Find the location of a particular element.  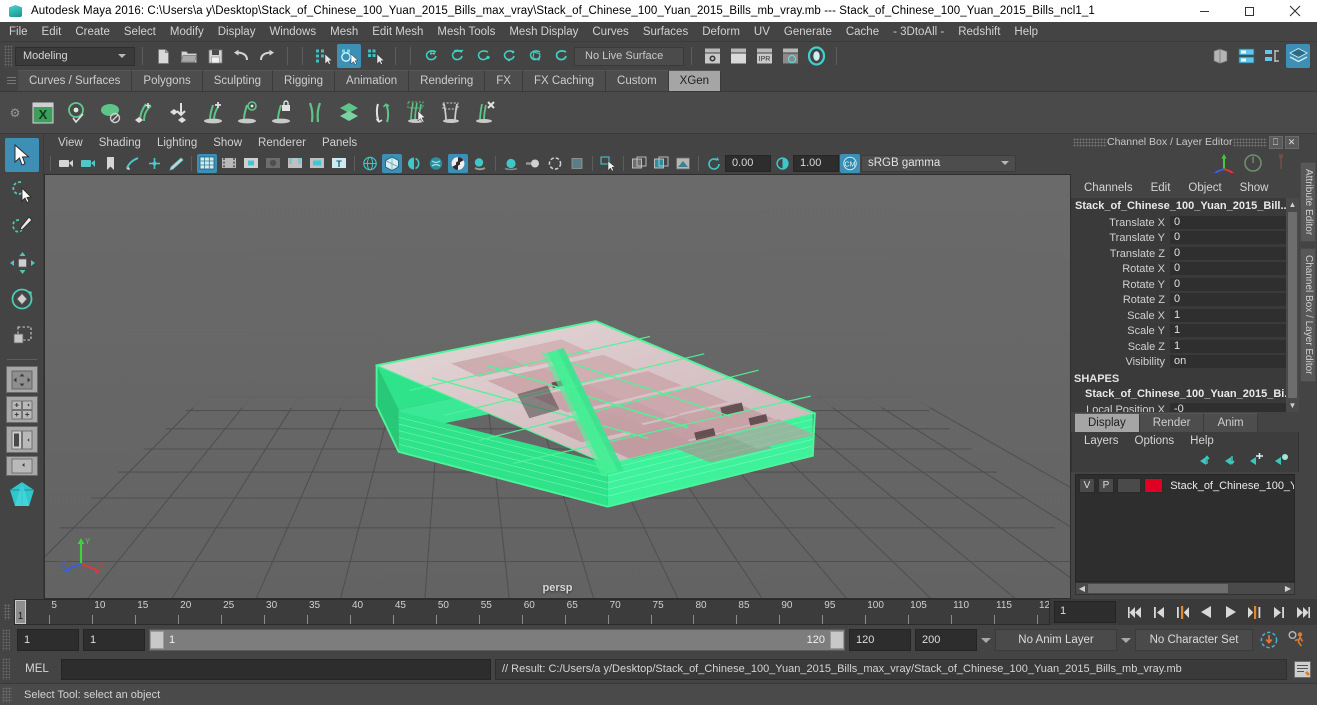

anim-layer-selector: No Anim Layer is located at coordinates (1056, 640).